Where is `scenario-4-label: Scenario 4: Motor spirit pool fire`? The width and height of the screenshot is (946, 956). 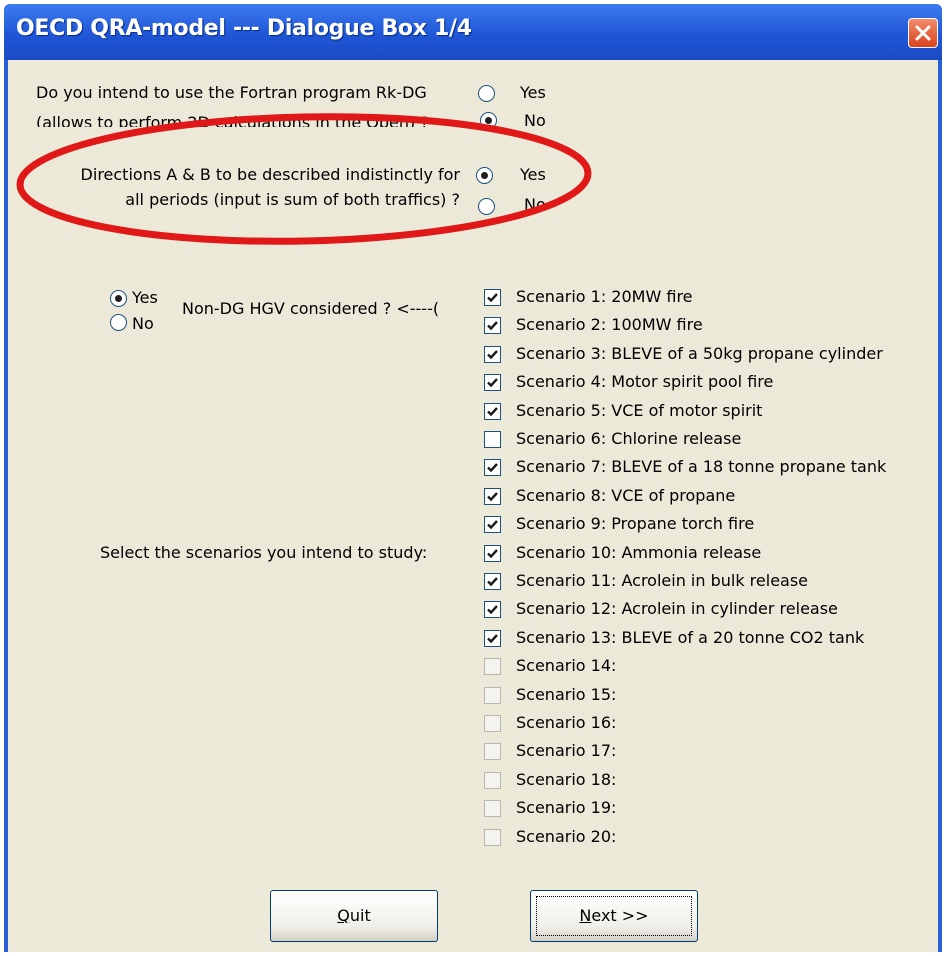
scenario-4-label: Scenario 4: Motor spirit pool fire is located at coordinates (645, 381).